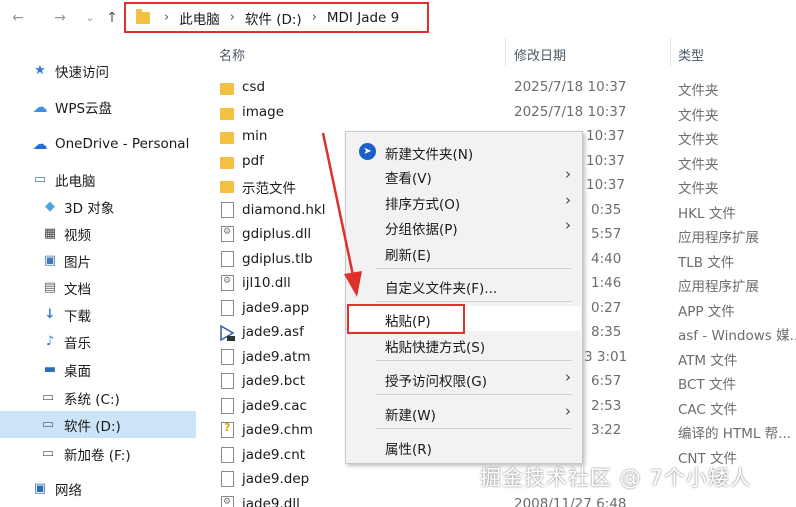 The height and width of the screenshot is (507, 796). I want to click on file-date: 0:35, so click(606, 209).